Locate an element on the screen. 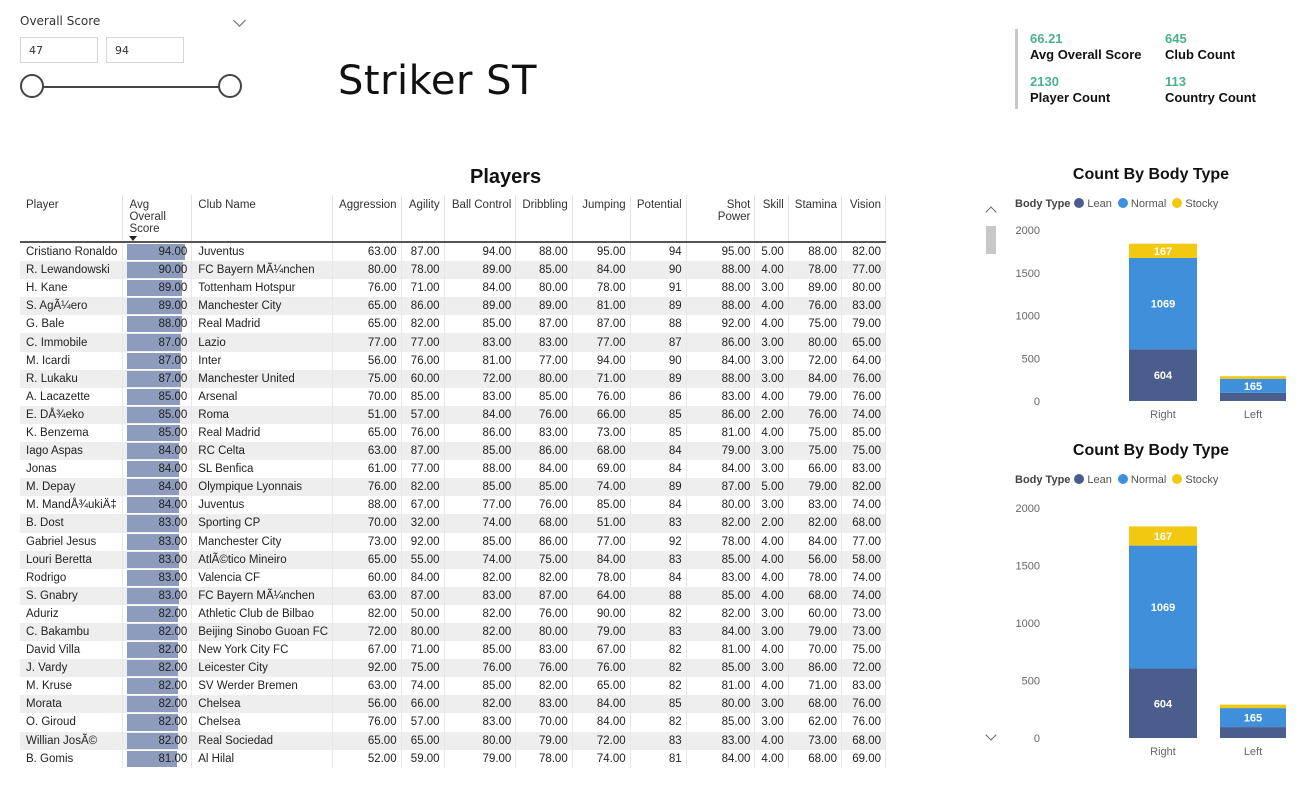 Image resolution: width=1303 pixels, height=812 pixels. table-cell: 87 is located at coordinates (658, 342).